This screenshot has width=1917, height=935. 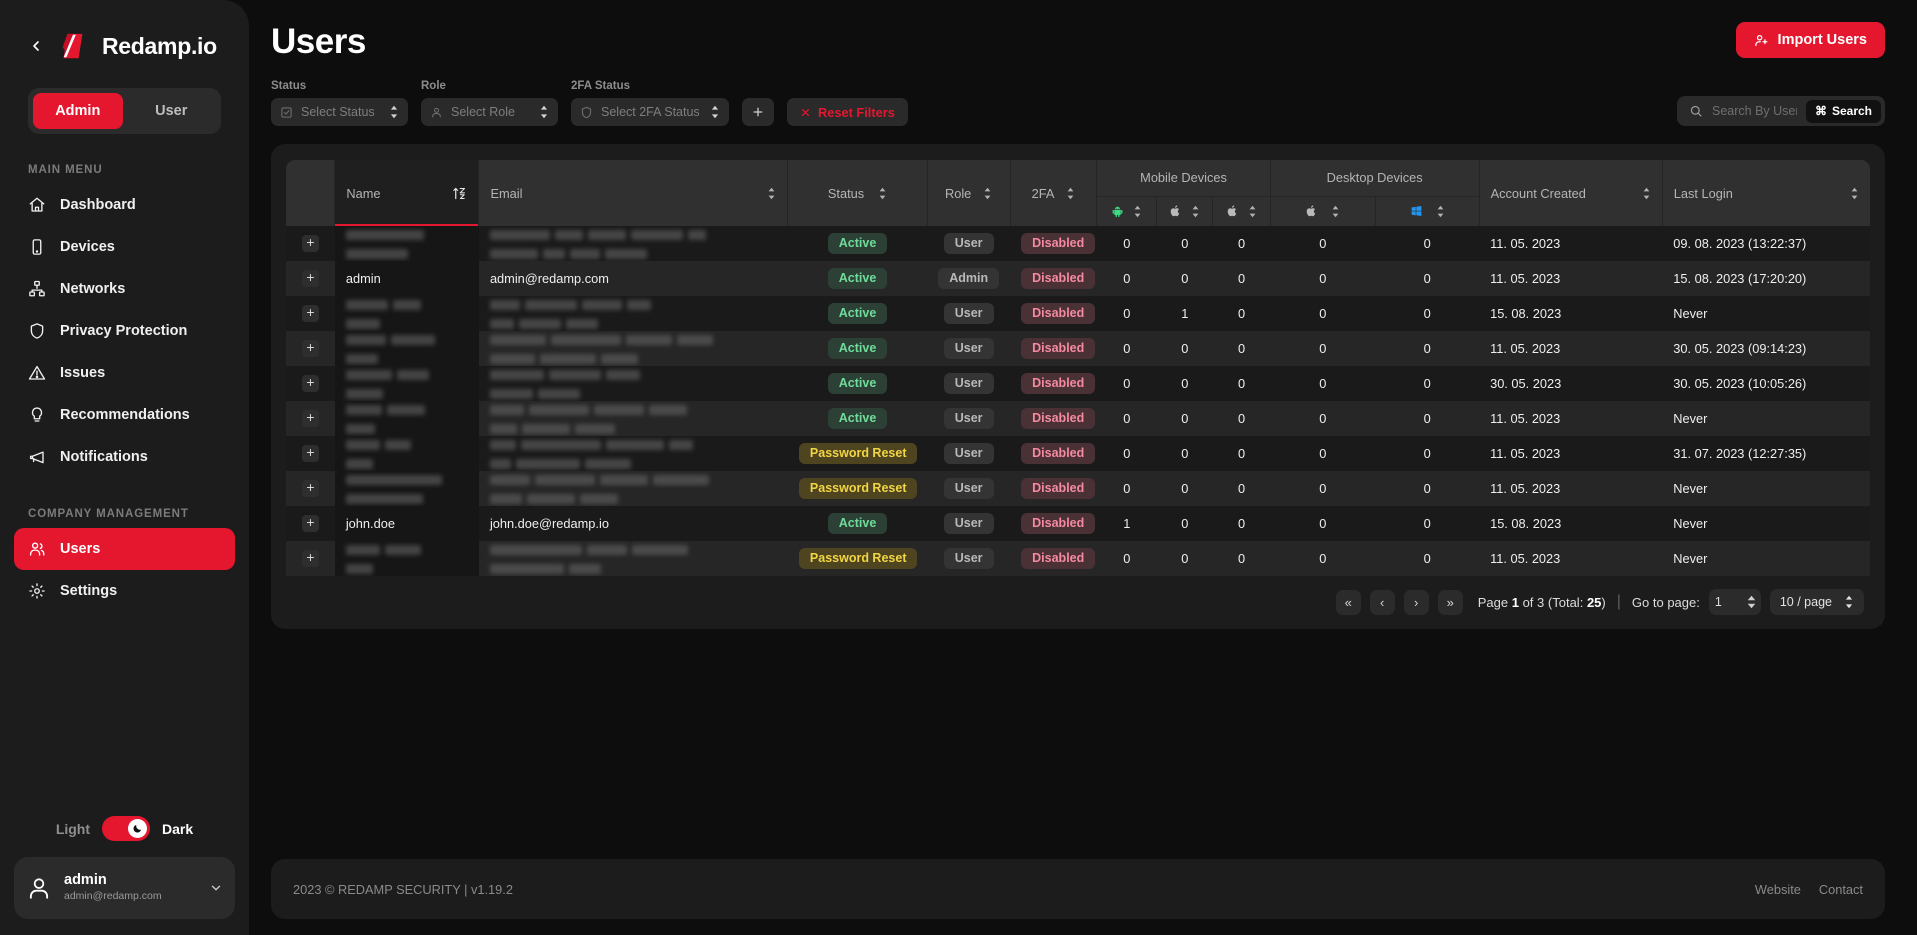 I want to click on row-name, so click(x=406, y=558).